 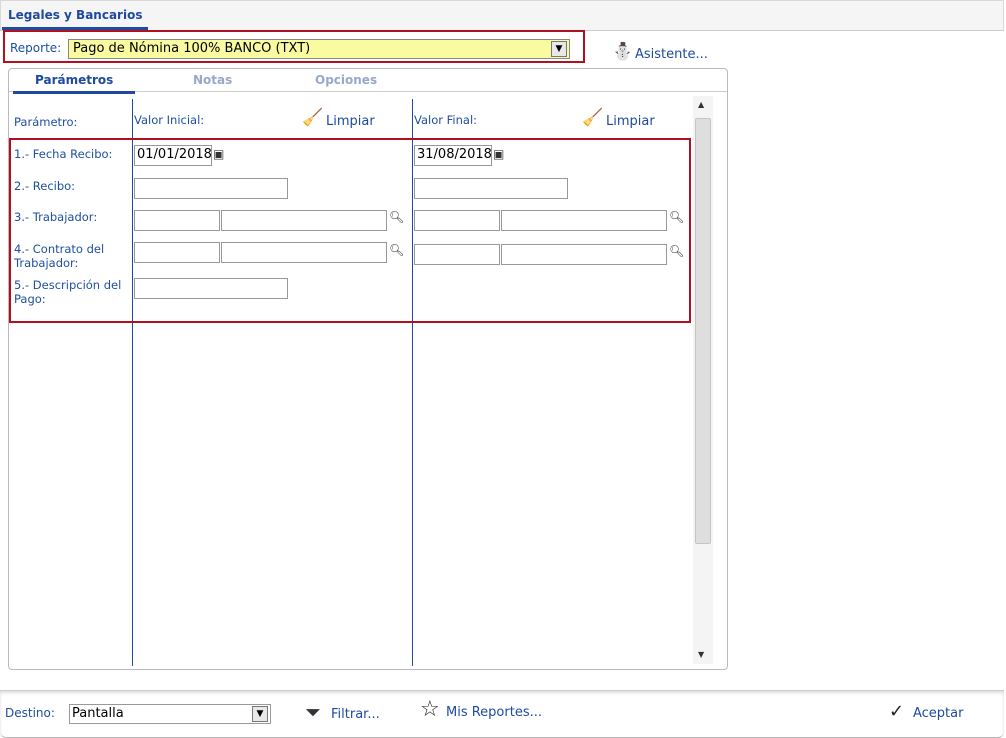 I want to click on trabajador-initial-name, so click(x=304, y=220).